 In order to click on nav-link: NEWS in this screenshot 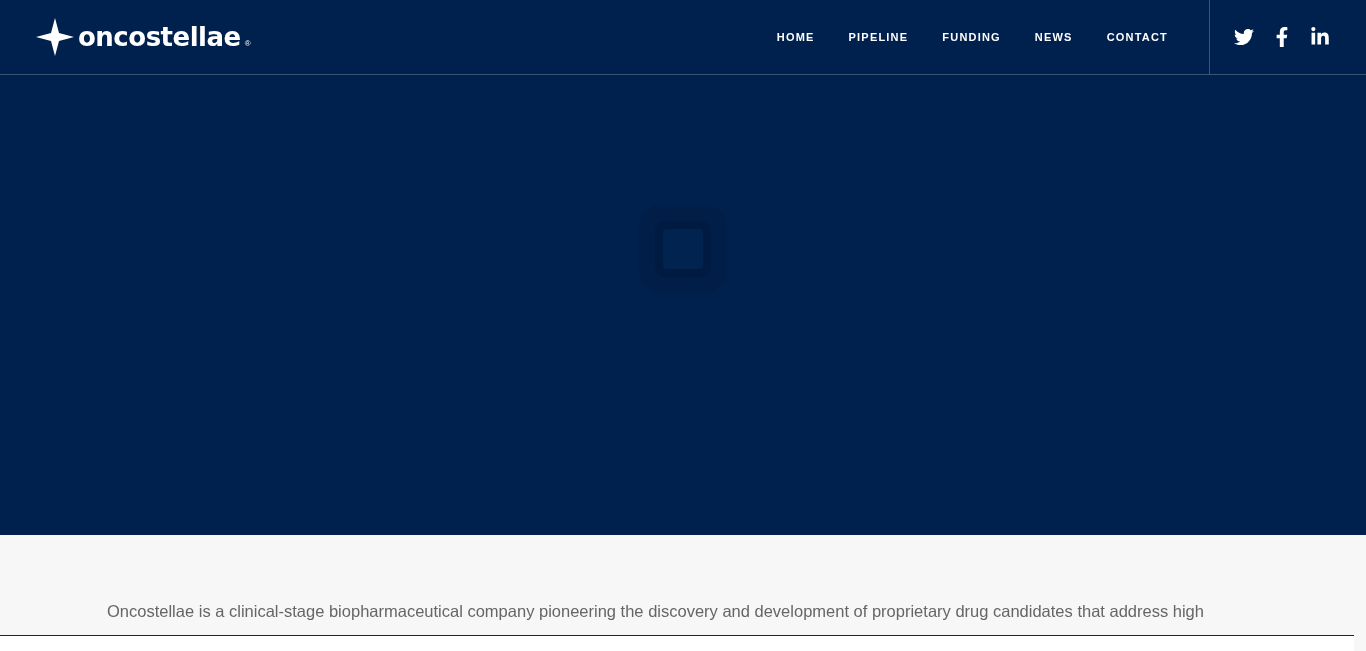, I will do `click(1053, 37)`.